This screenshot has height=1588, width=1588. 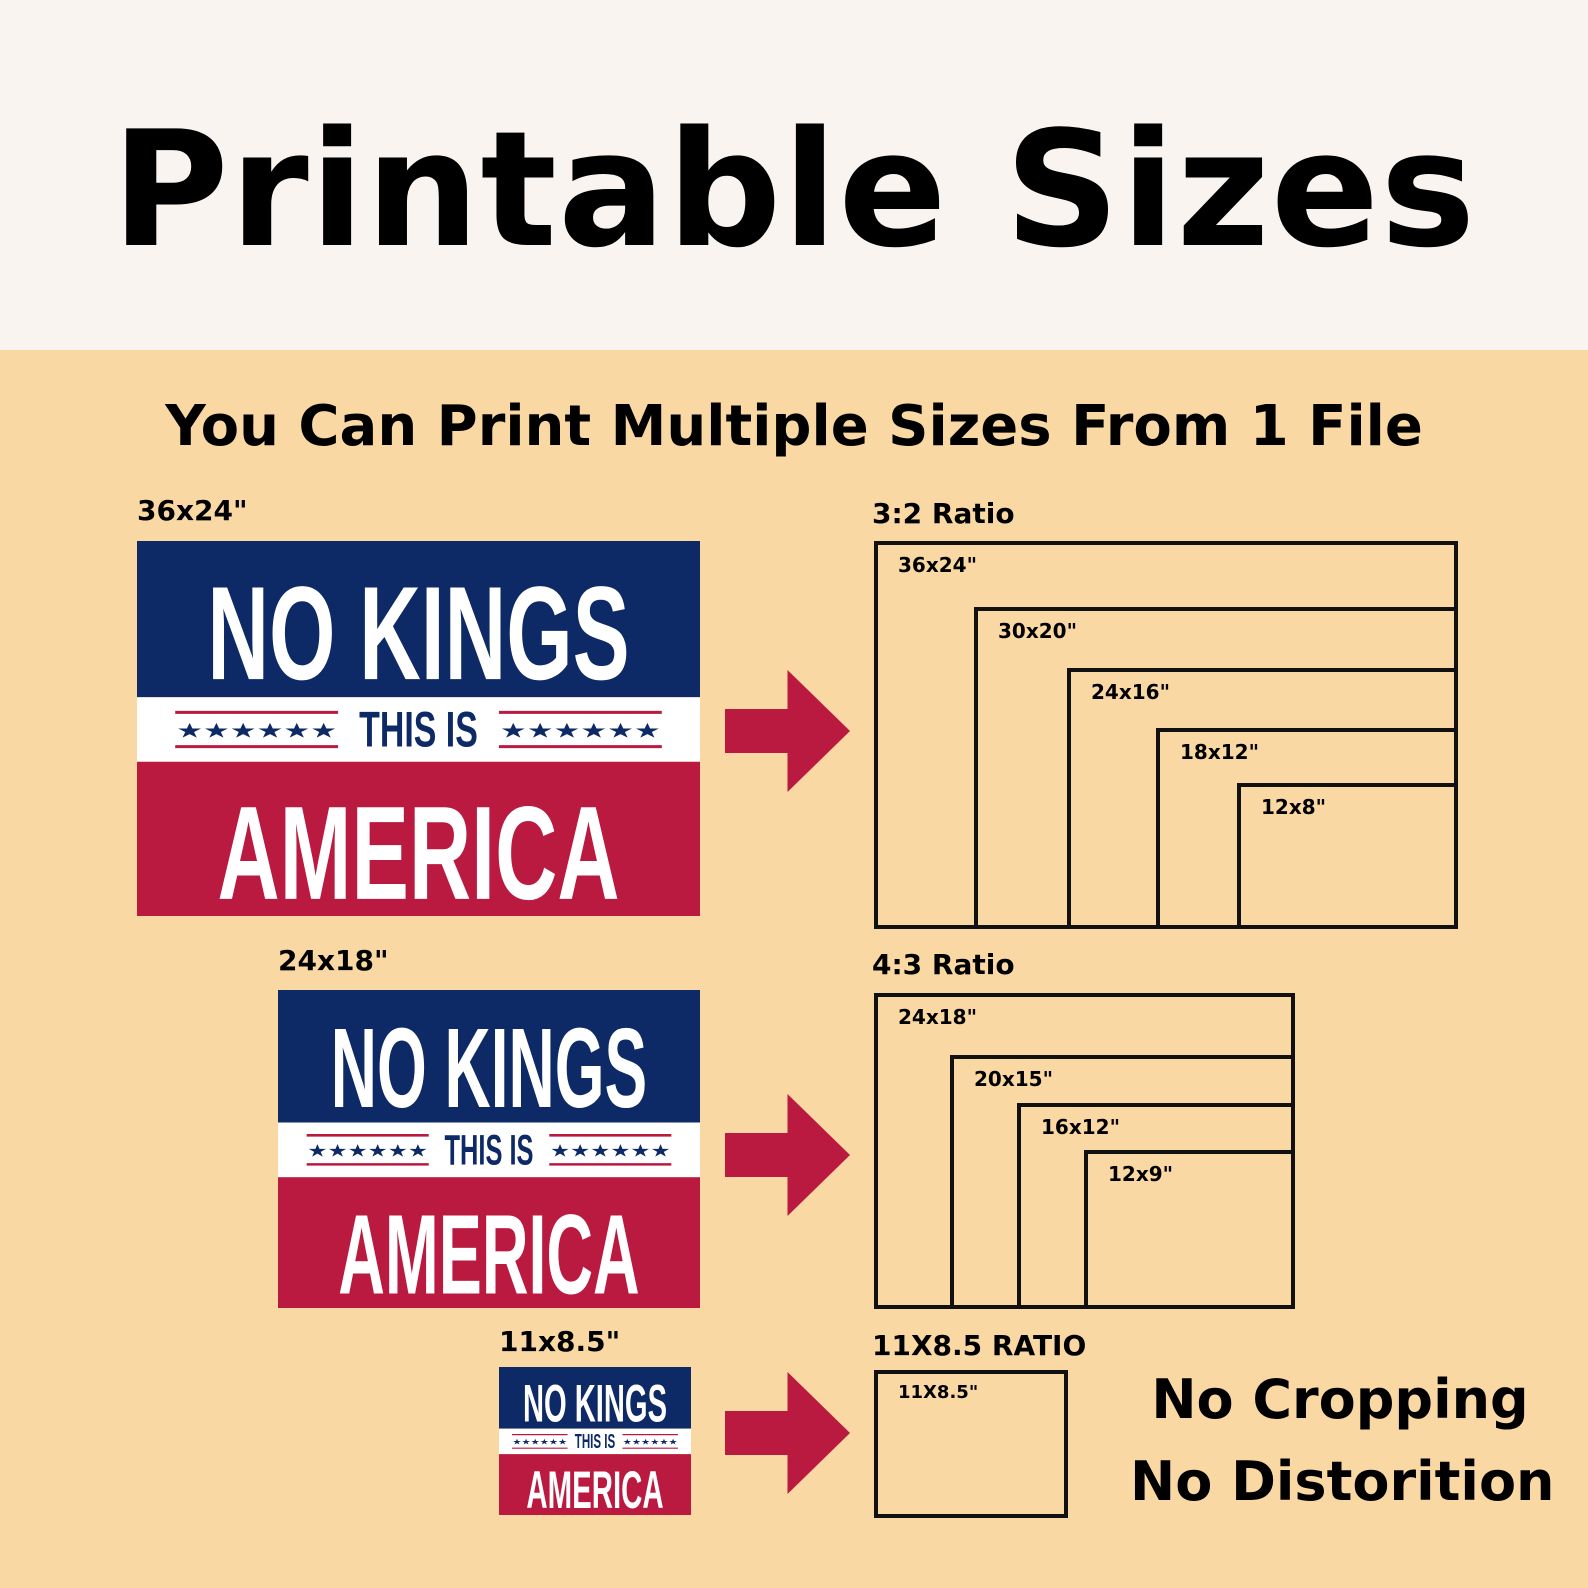 What do you see at coordinates (1340, 1399) in the screenshot?
I see `tagline-no-cropping: No Cropping` at bounding box center [1340, 1399].